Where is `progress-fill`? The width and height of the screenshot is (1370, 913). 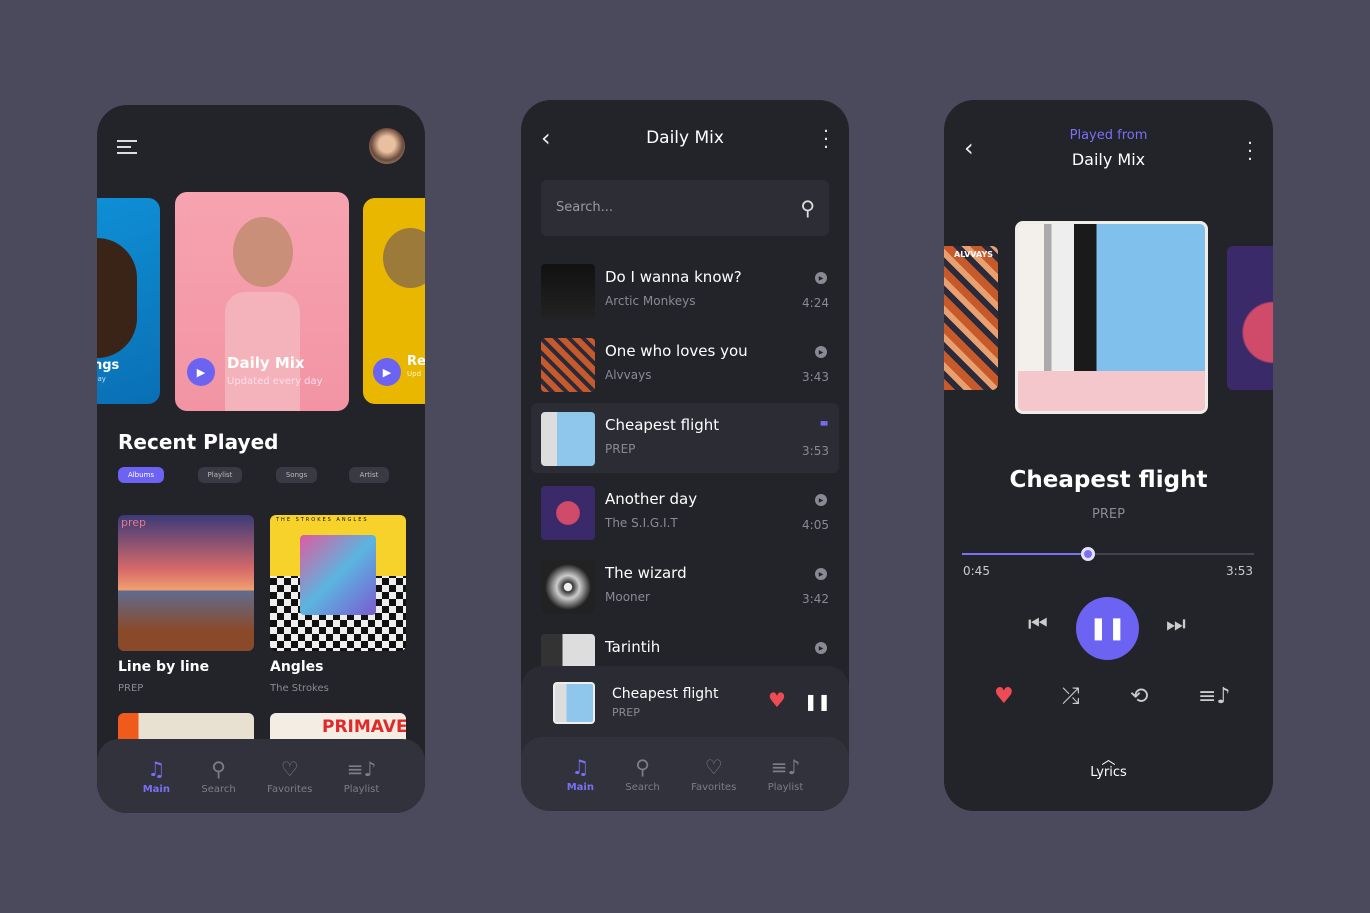 progress-fill is located at coordinates (1025, 554).